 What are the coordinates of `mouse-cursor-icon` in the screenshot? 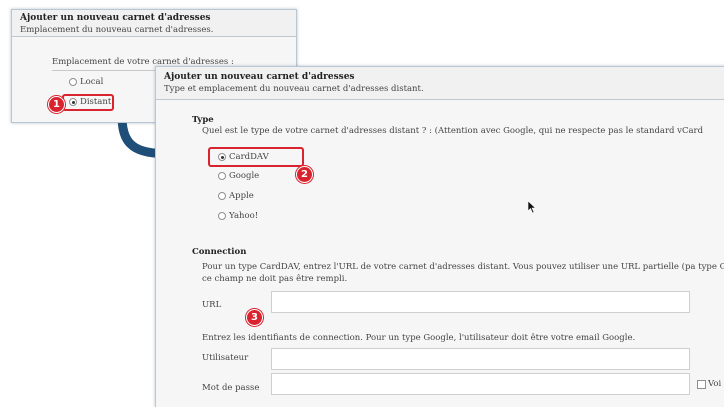 It's located at (532, 207).